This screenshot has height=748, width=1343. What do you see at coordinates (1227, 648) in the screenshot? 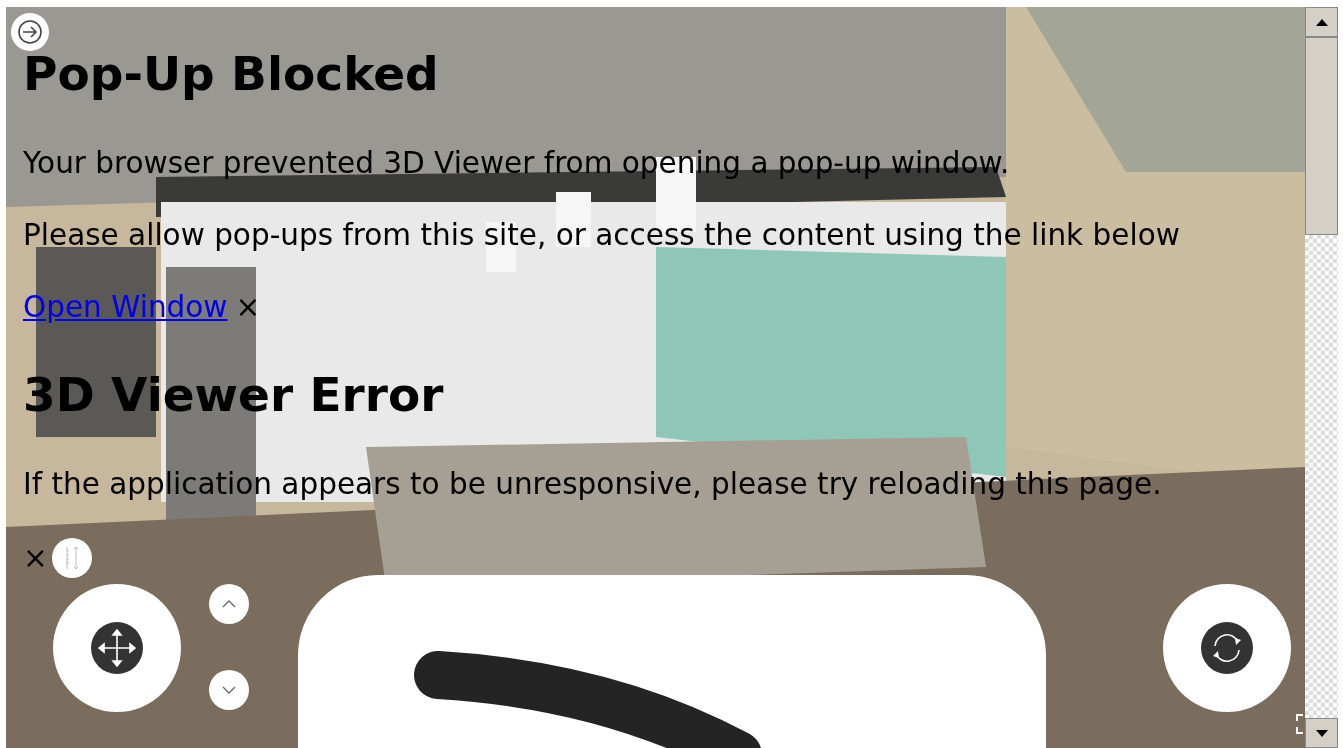
I see `rotate-icon` at bounding box center [1227, 648].